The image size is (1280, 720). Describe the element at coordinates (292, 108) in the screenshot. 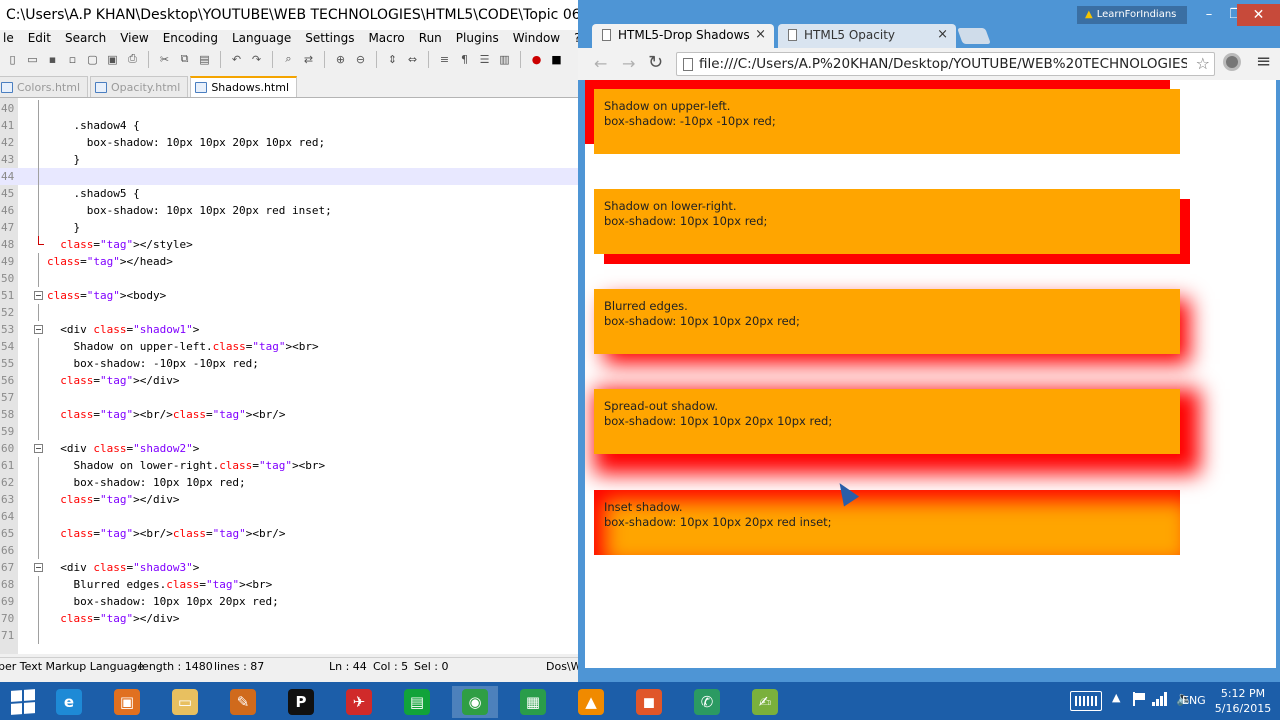

I see `code-line: 40` at that location.